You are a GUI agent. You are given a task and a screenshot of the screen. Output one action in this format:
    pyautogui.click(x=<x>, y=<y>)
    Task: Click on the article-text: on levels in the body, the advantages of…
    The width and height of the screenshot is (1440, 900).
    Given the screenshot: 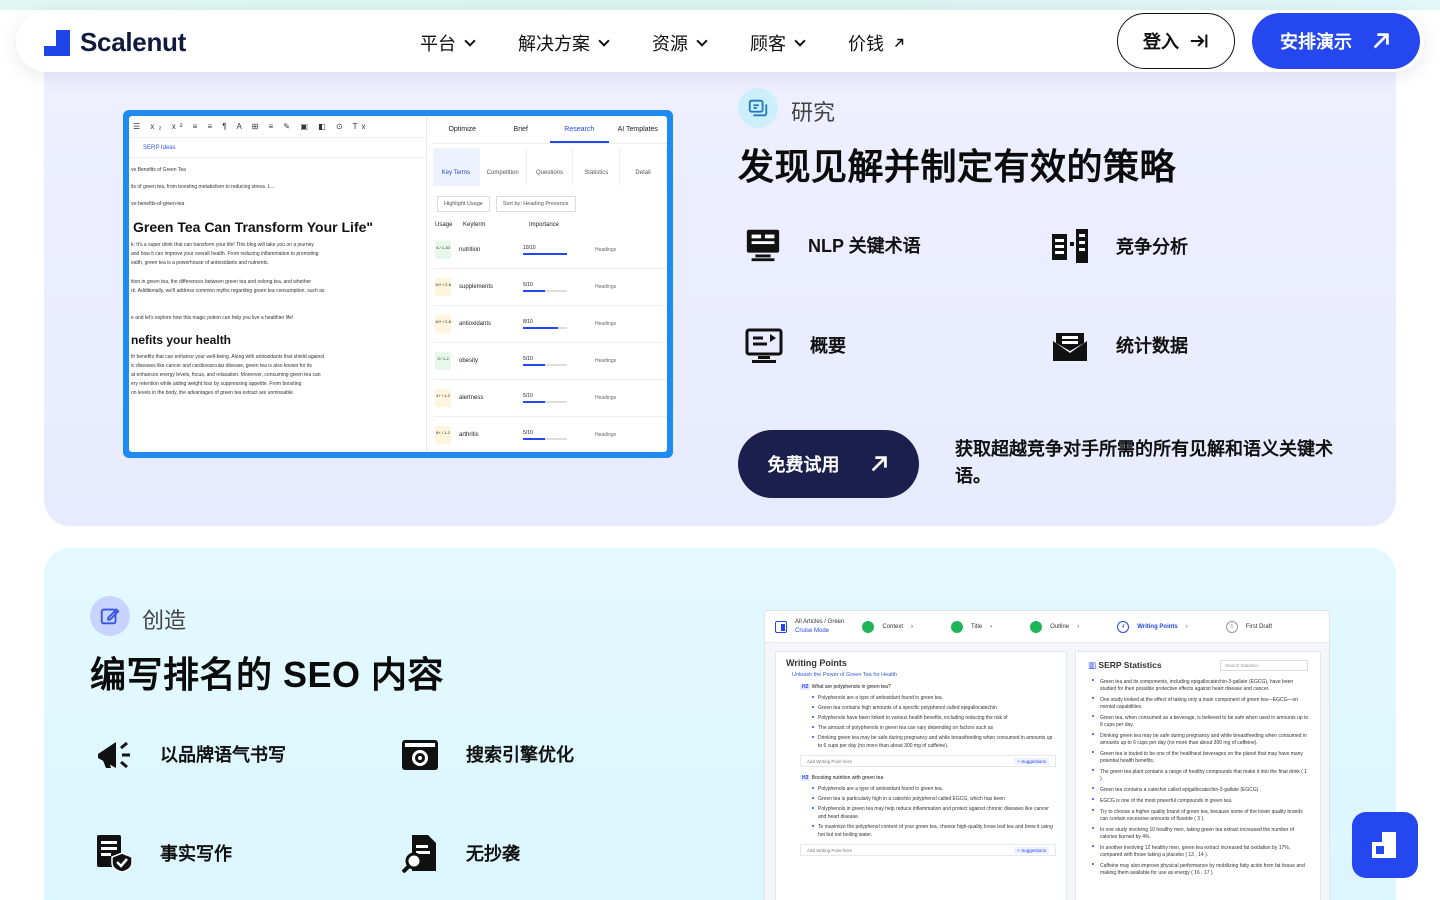 What is the action you would take?
    pyautogui.click(x=213, y=393)
    